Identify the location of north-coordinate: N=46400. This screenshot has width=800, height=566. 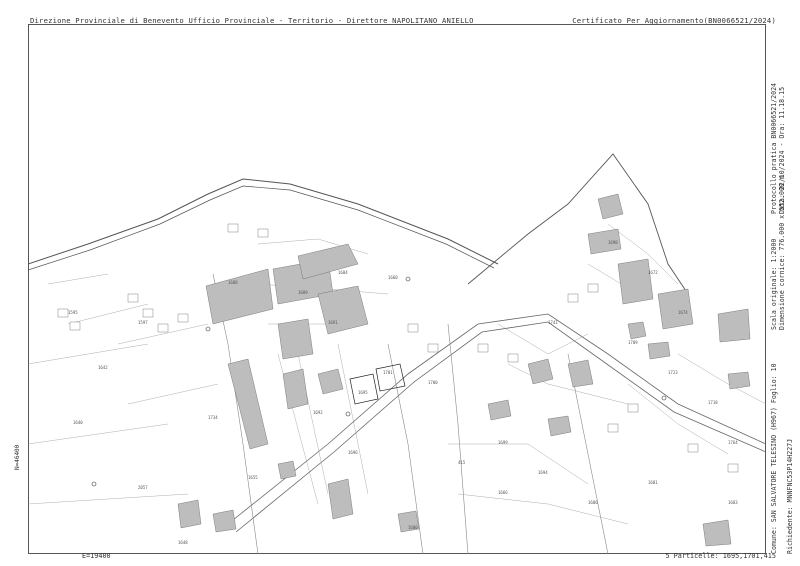
(17, 457).